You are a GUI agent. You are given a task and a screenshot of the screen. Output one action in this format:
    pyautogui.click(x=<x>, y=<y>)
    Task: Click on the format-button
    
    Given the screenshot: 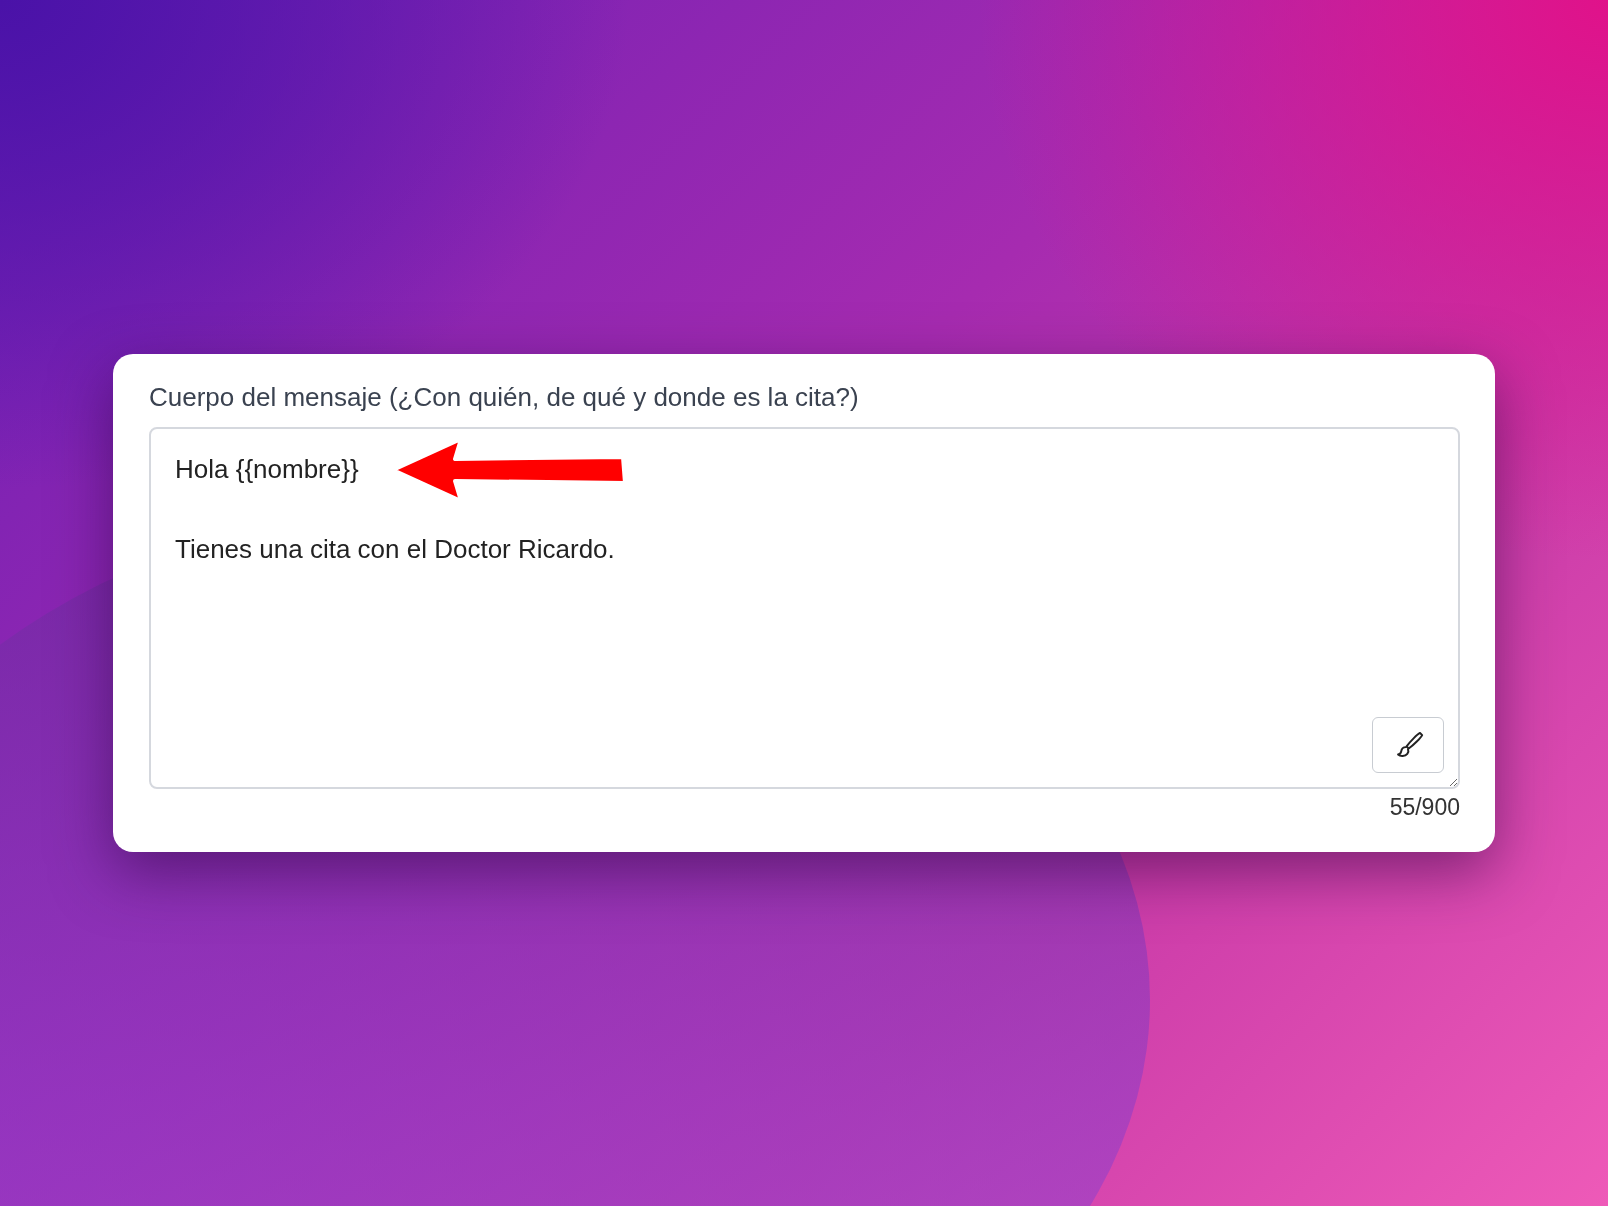 What is the action you would take?
    pyautogui.click(x=1408, y=745)
    